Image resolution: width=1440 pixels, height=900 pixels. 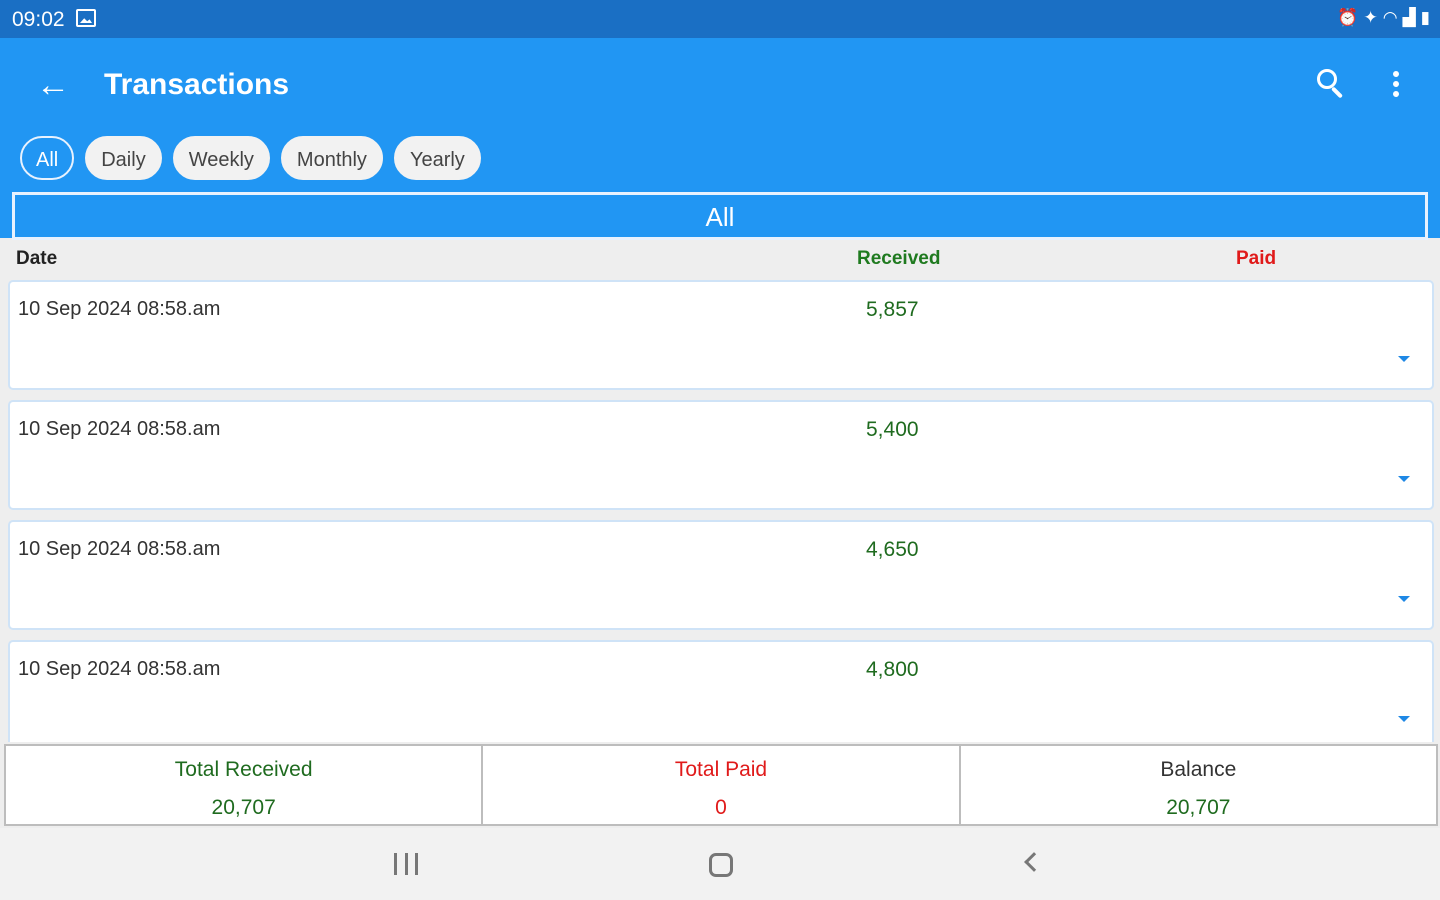 I want to click on filter-chips: All Daily Weekly Monthly Yearly, so click(x=250, y=158).